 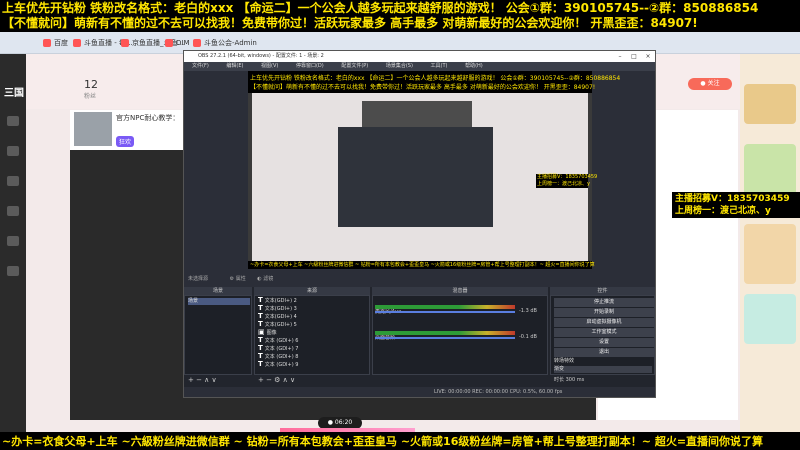 I want to click on anchor-tag: 狂欢, so click(x=125, y=141).